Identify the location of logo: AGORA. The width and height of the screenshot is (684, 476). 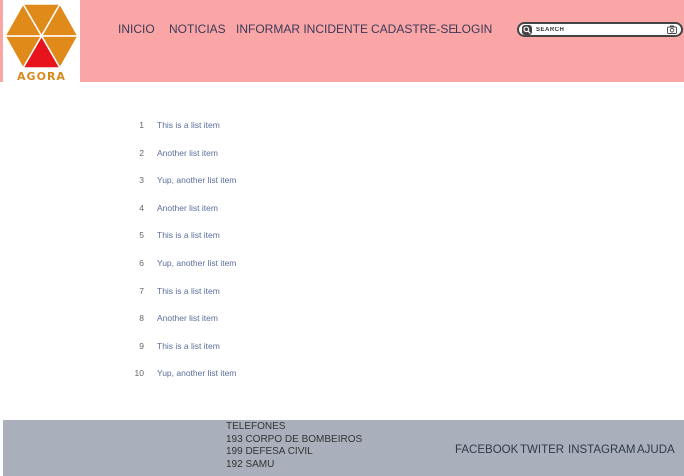
(41, 41).